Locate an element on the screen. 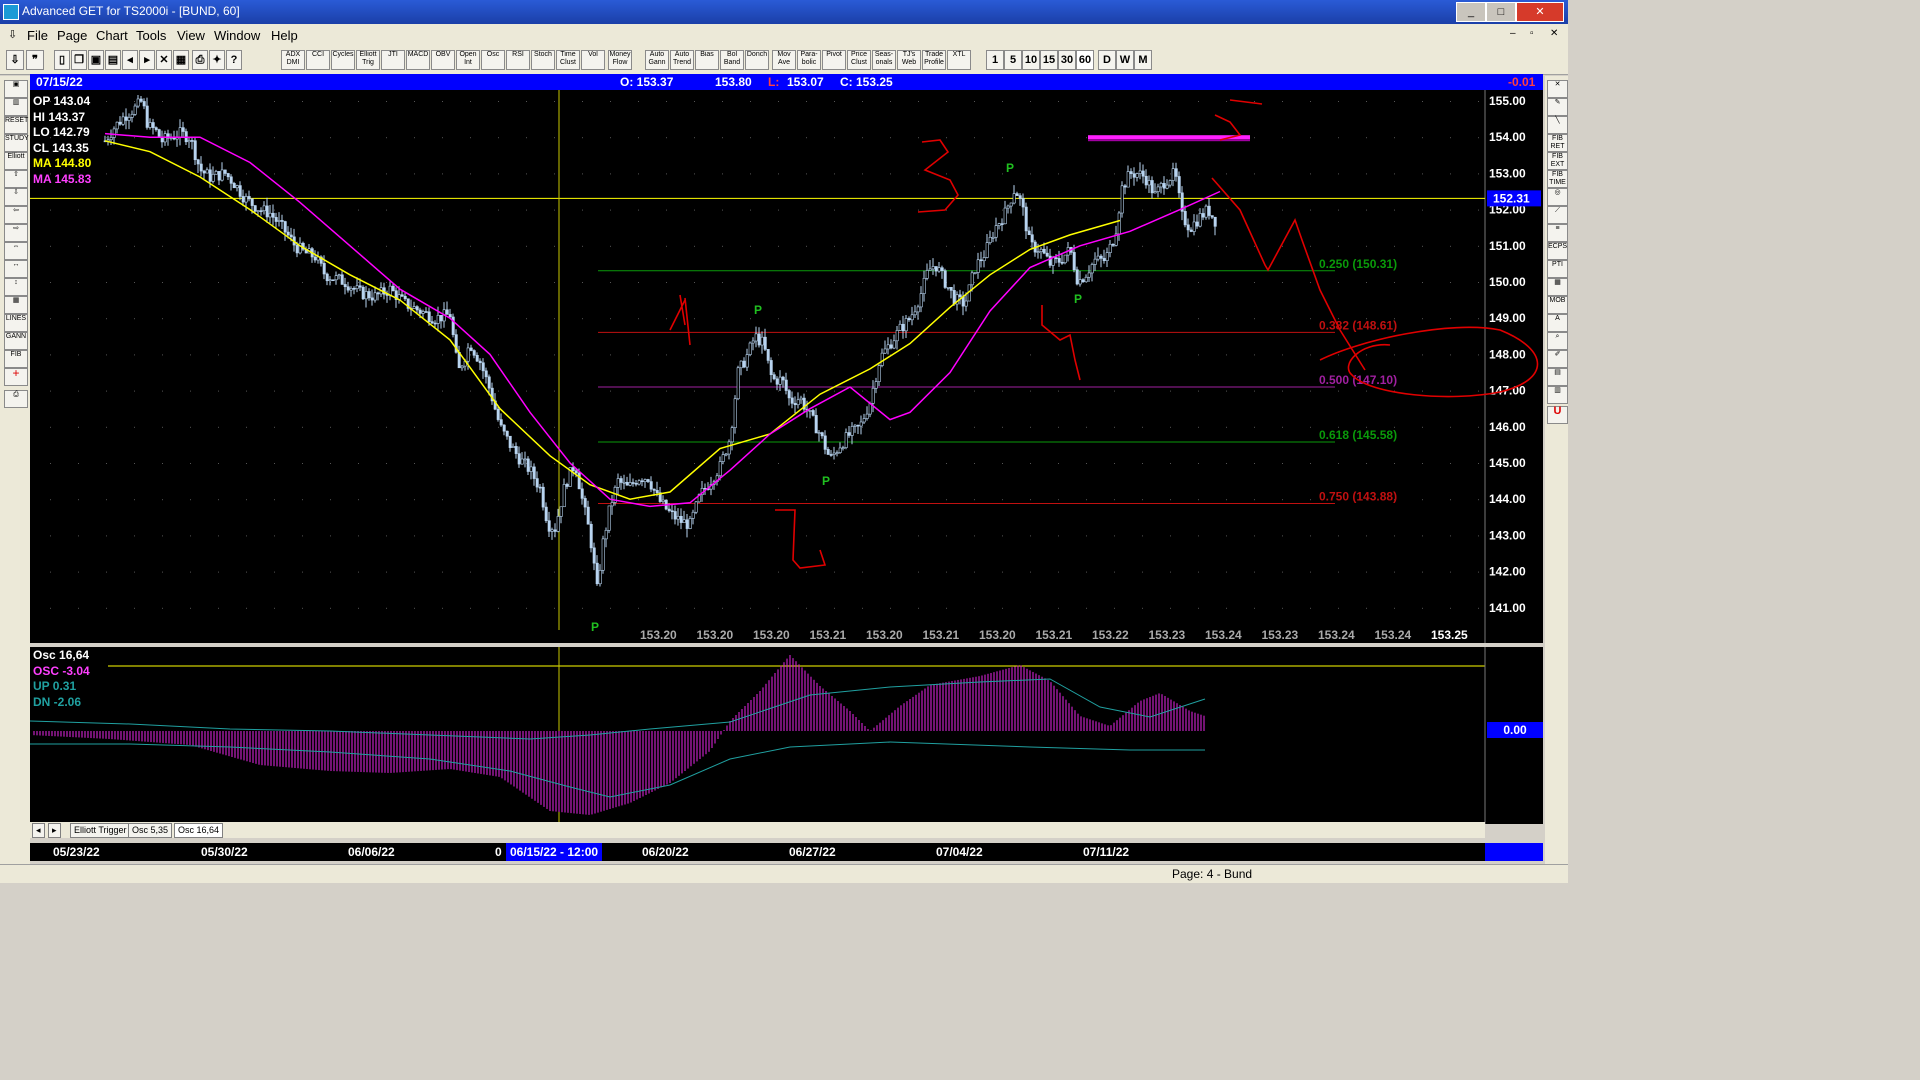 The height and width of the screenshot is (1080, 1920). arrow-up-icon: ⇧ is located at coordinates (16, 179).